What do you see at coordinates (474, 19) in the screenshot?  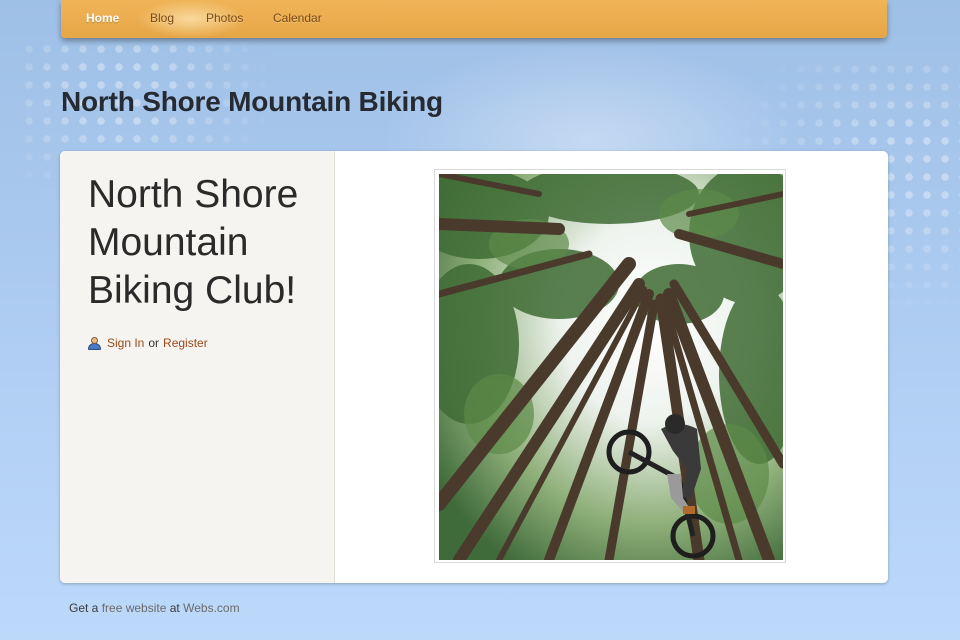 I see `top-navigation-bar: Home Blog Photos Calendar` at bounding box center [474, 19].